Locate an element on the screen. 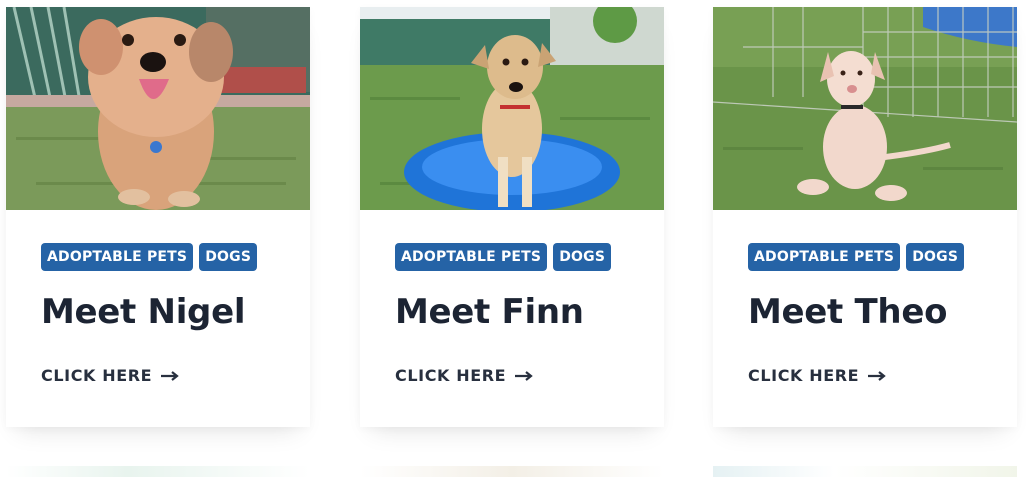 Image resolution: width=1026 pixels, height=477 pixels. card-body: ADOPTABLE PETS DOGS Meet Theo CLICK HERE is located at coordinates (872, 314).